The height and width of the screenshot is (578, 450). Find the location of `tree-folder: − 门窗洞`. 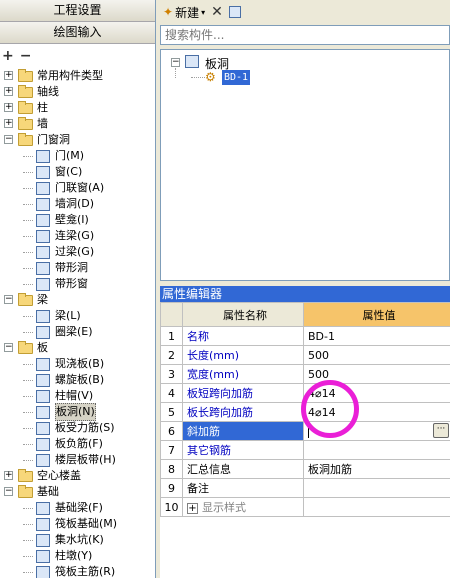

tree-folder: − 门窗洞 is located at coordinates (37, 140).